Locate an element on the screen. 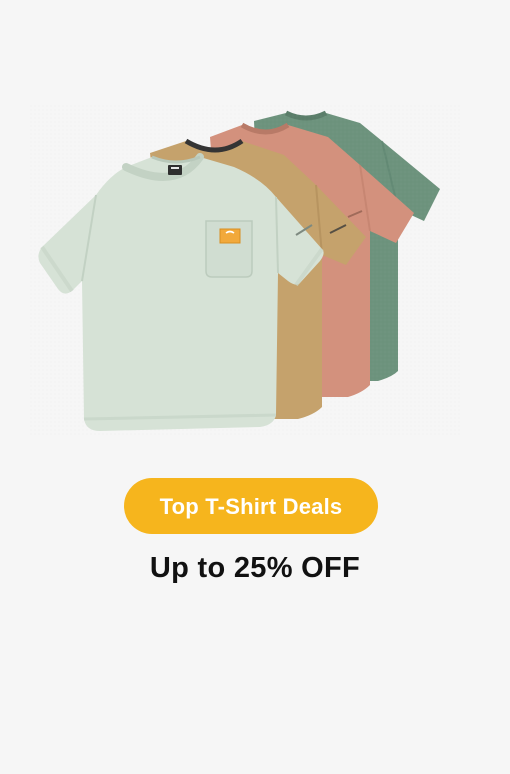  top-tshirt-deals-button: Top T-Shirt Deals is located at coordinates (251, 506).